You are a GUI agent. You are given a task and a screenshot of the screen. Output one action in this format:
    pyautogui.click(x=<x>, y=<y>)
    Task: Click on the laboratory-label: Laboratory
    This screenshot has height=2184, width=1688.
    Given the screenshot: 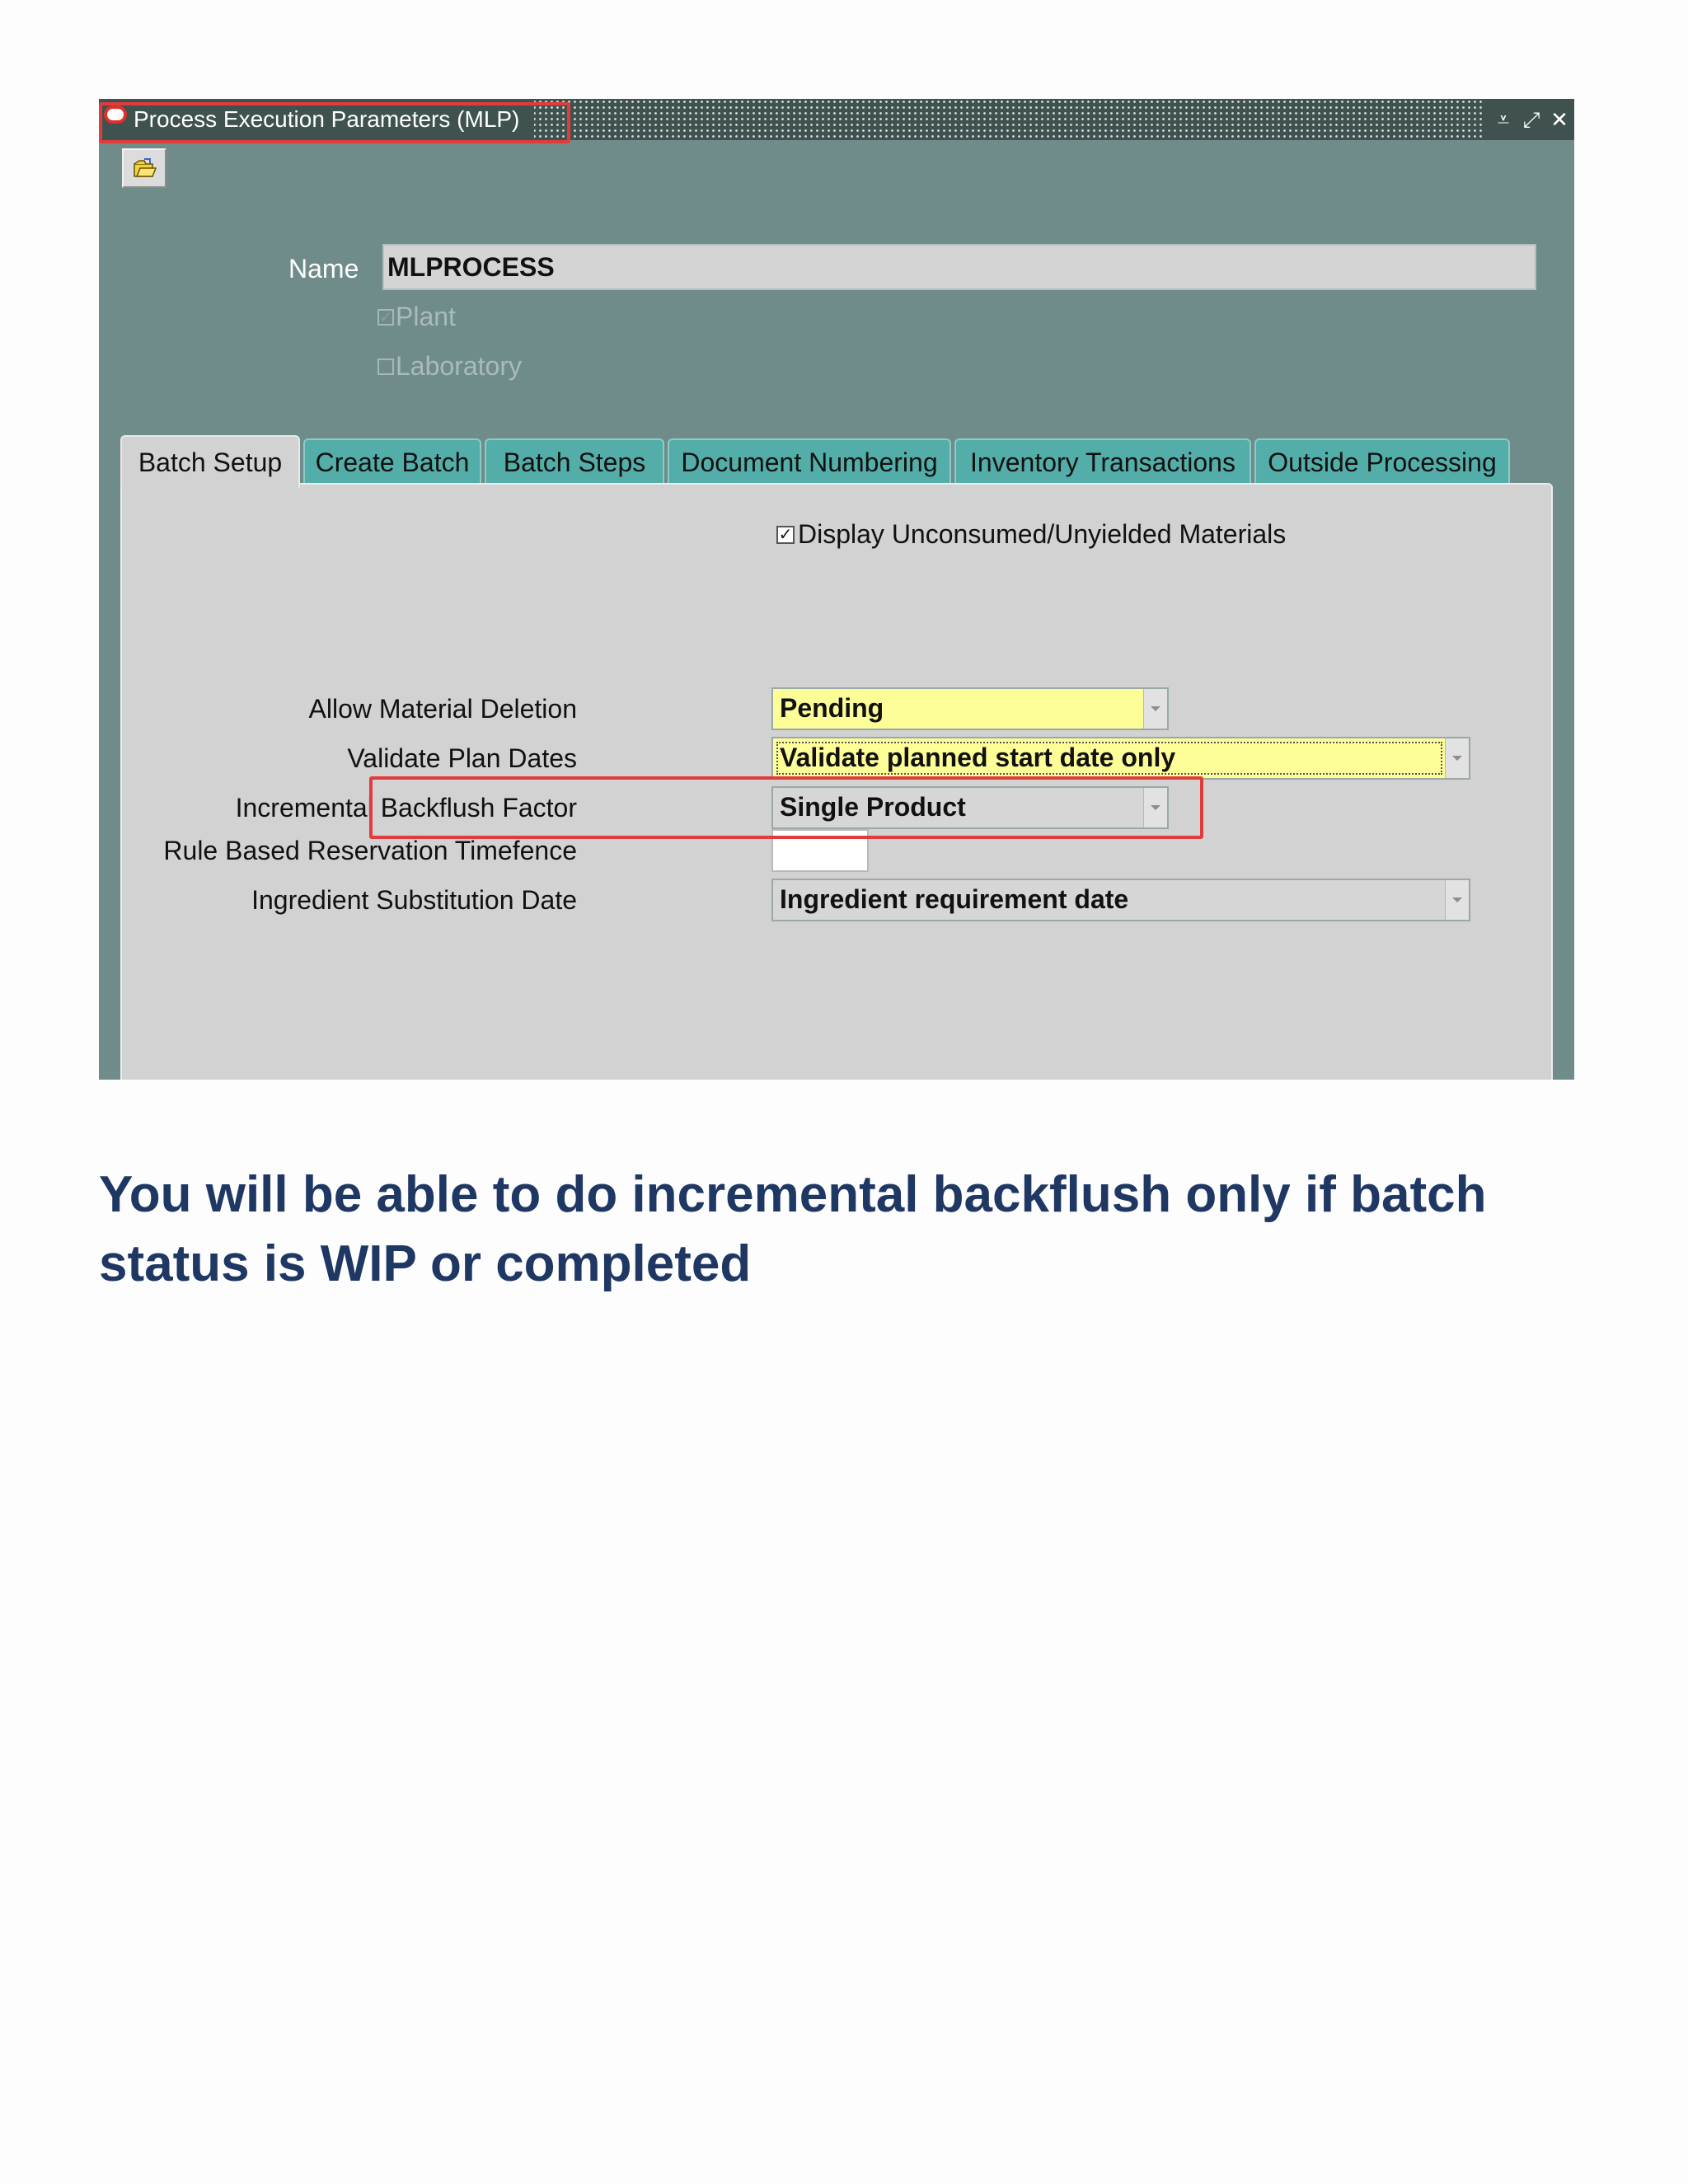 What is the action you would take?
    pyautogui.click(x=459, y=366)
    